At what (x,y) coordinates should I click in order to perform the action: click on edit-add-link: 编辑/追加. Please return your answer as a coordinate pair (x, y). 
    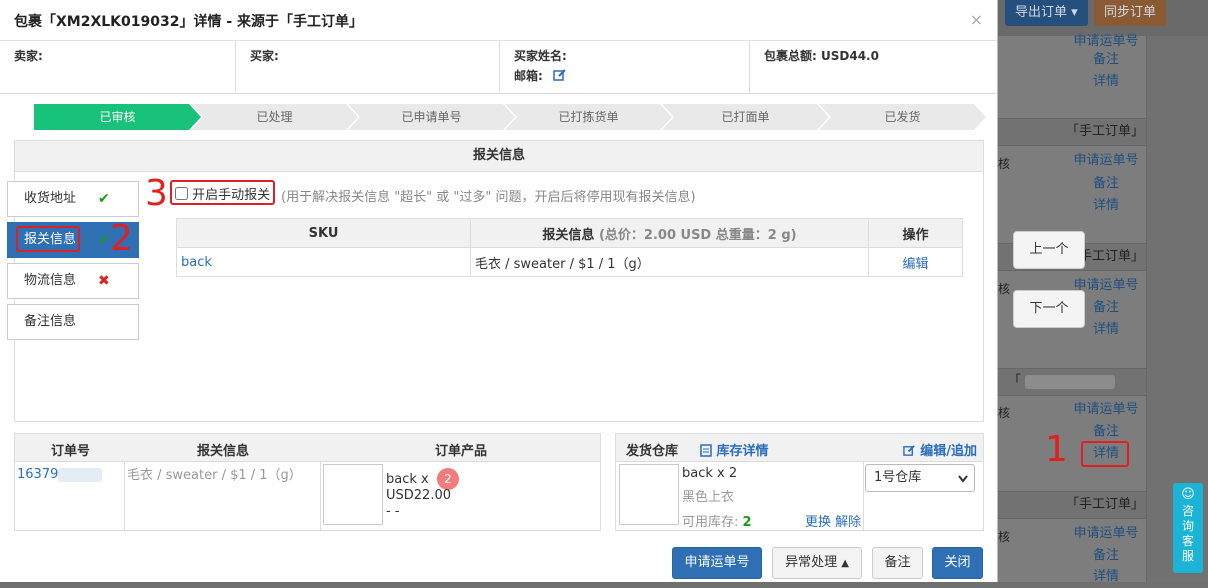
    Looking at the image, I should click on (939, 449).